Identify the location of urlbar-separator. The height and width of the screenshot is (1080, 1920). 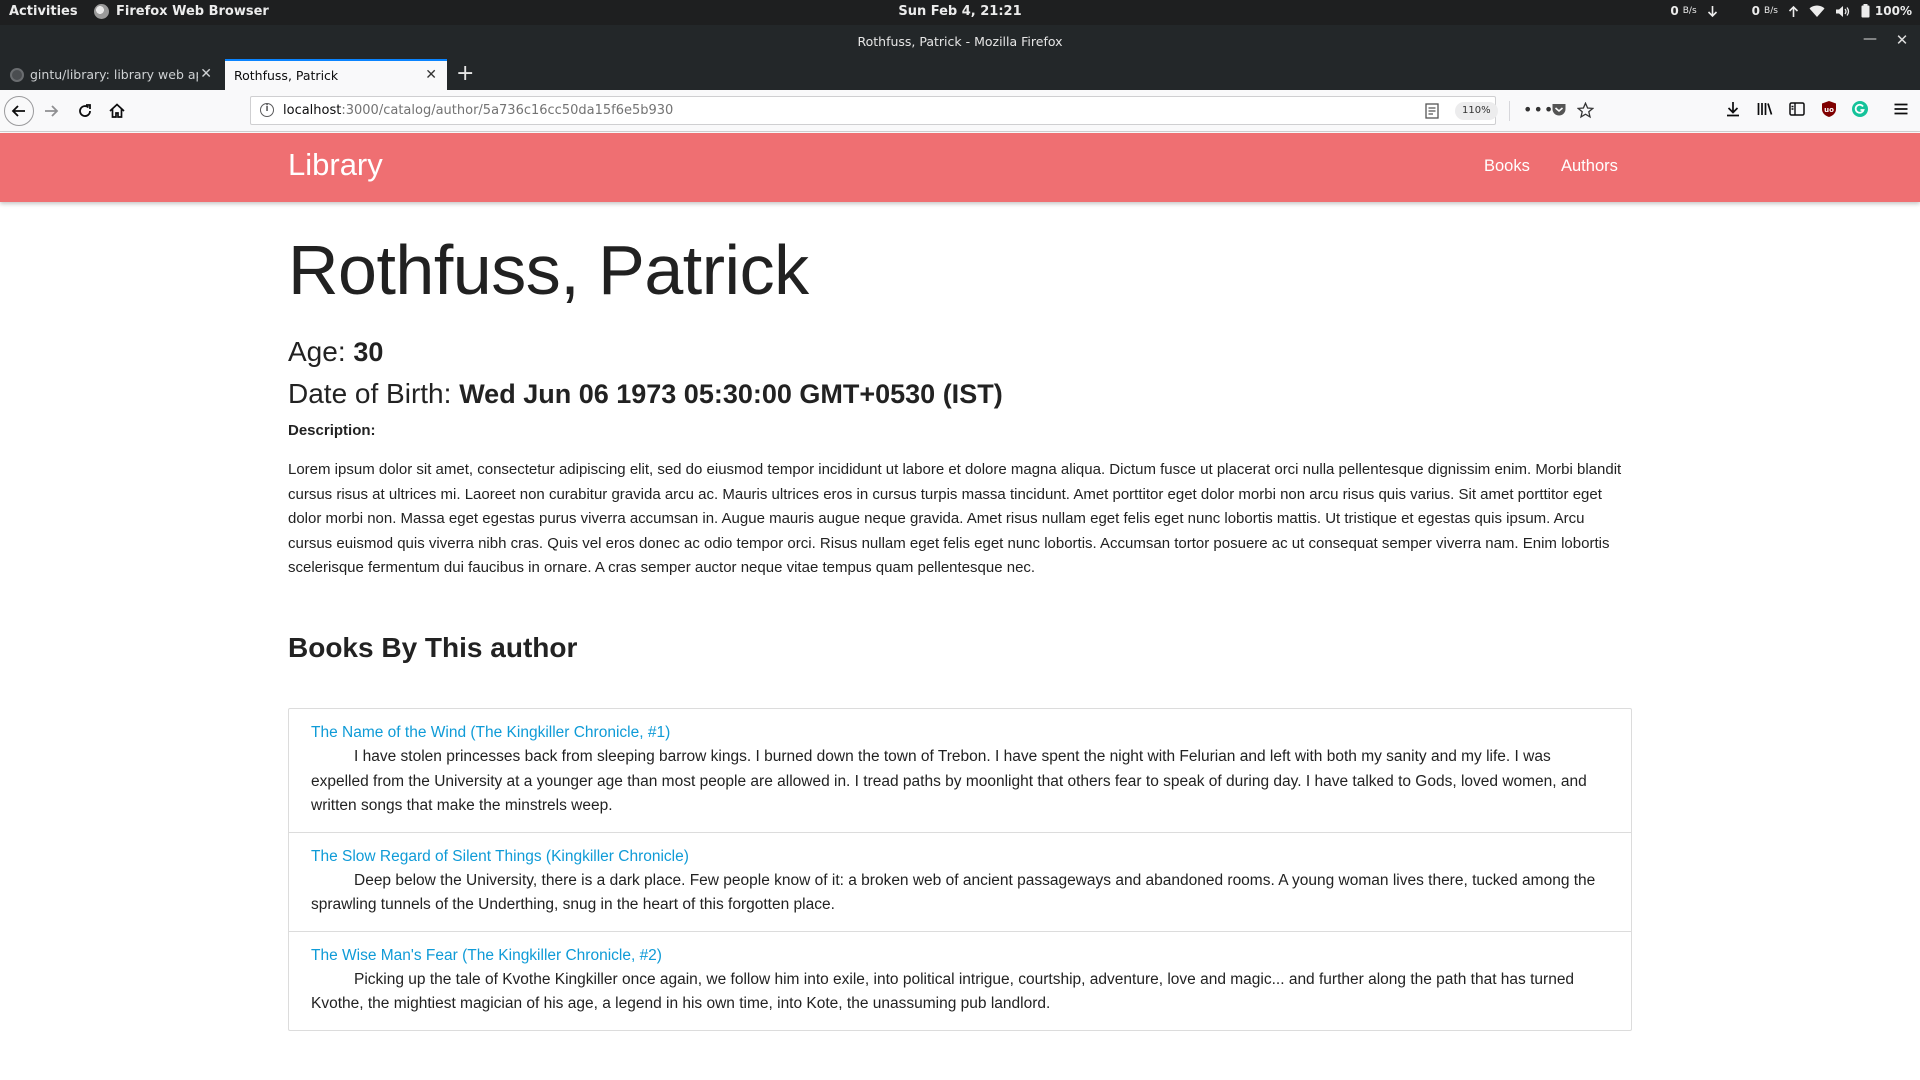
(1509, 111).